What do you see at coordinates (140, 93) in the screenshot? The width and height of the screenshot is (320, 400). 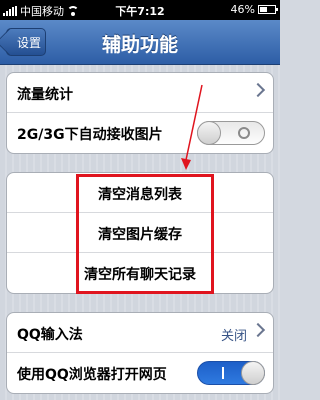 I see `traffic-stats-row: 流量统计` at bounding box center [140, 93].